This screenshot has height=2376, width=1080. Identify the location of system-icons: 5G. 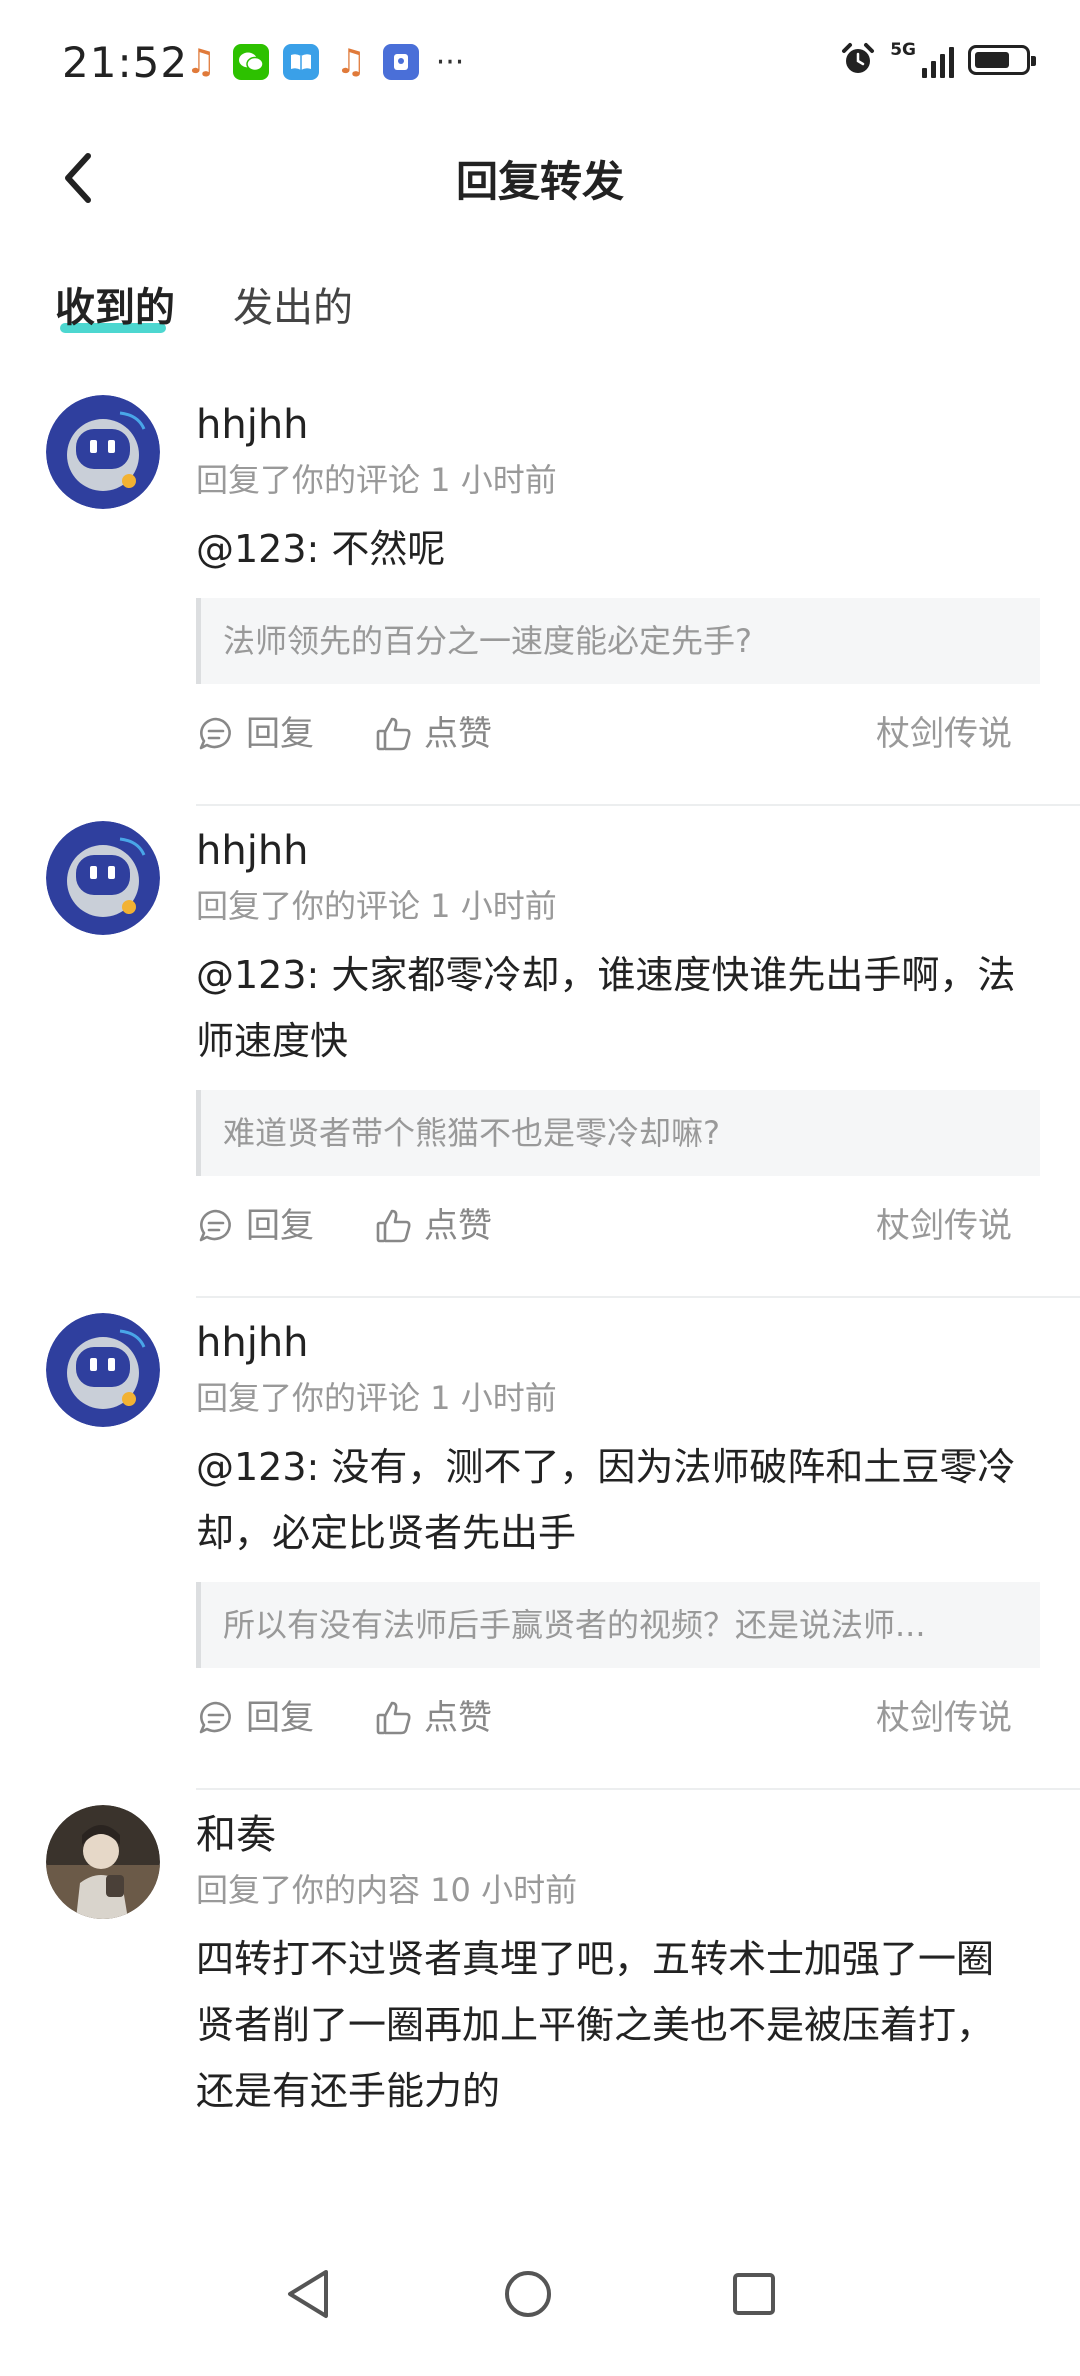
(938, 60).